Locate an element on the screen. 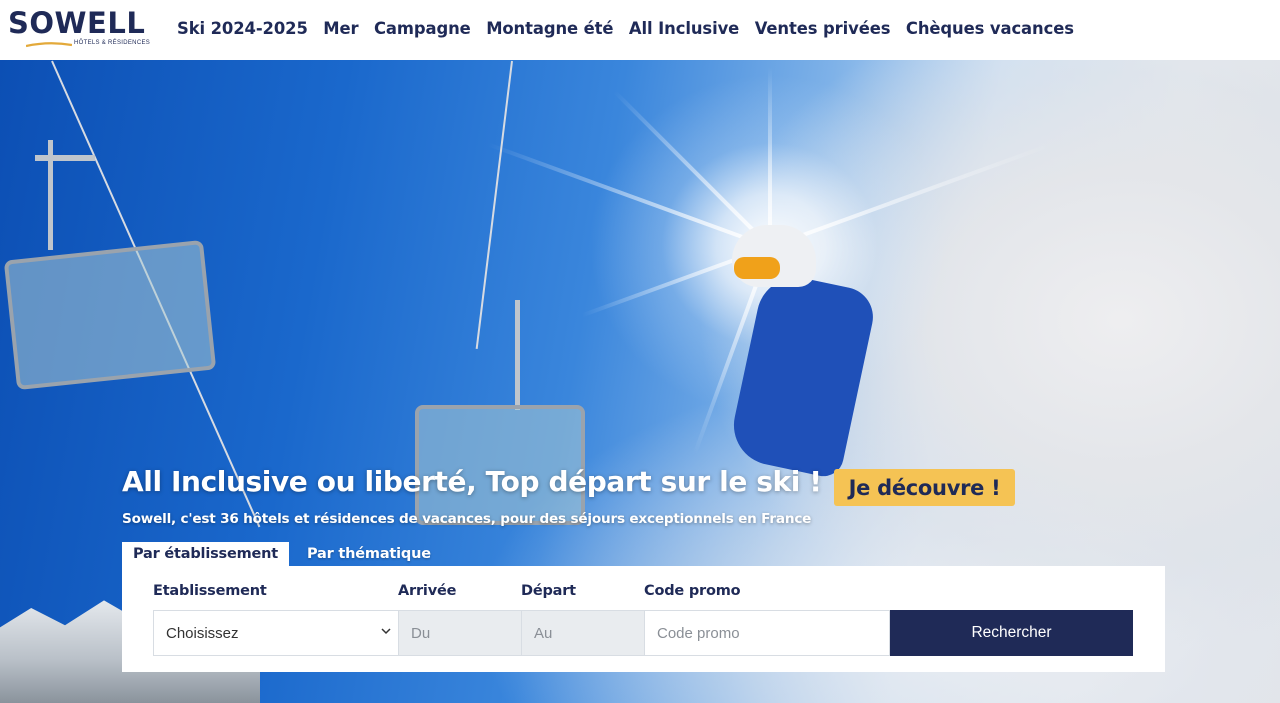  nav-item-ski: Ski 2024-2025 is located at coordinates (242, 28).